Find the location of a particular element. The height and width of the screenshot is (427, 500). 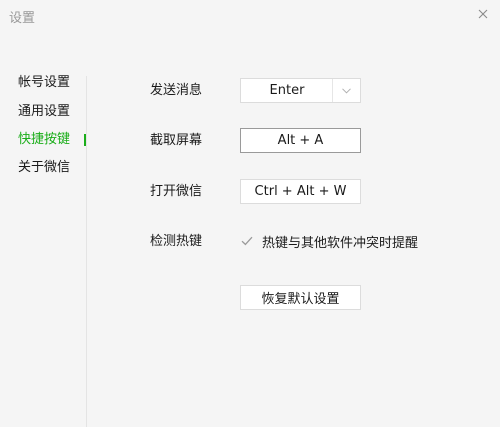

send-message-value: Enter is located at coordinates (287, 90).